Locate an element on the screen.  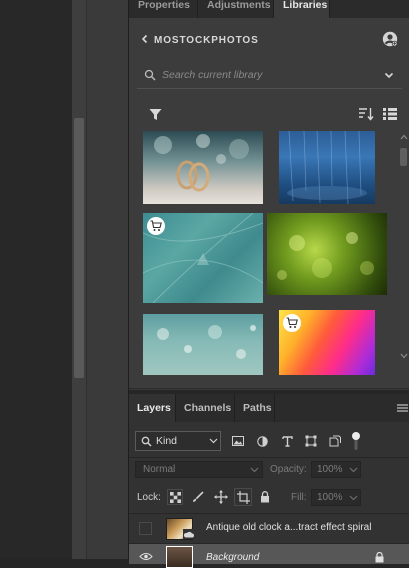
divider is located at coordinates (269, 457).